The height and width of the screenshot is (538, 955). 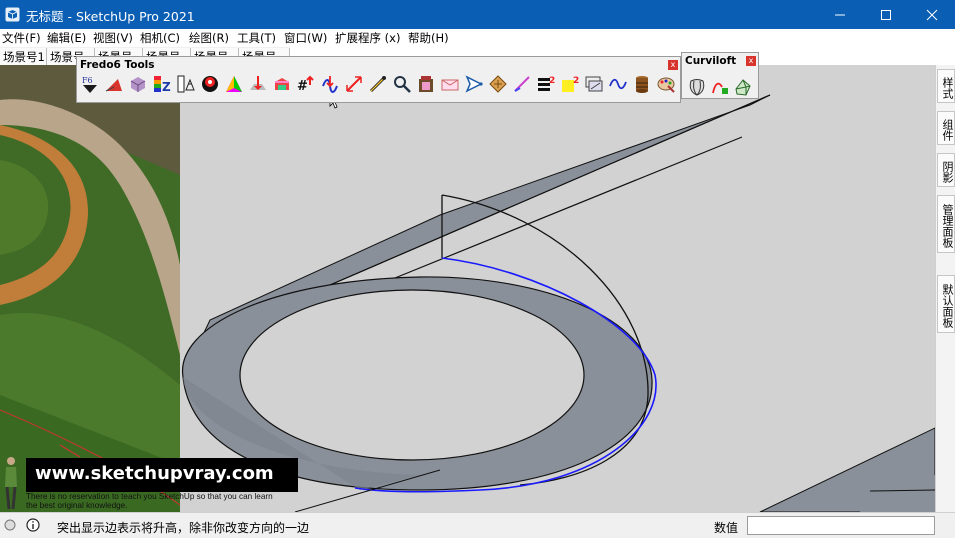 I want to click on projector-icon, so click(x=666, y=84).